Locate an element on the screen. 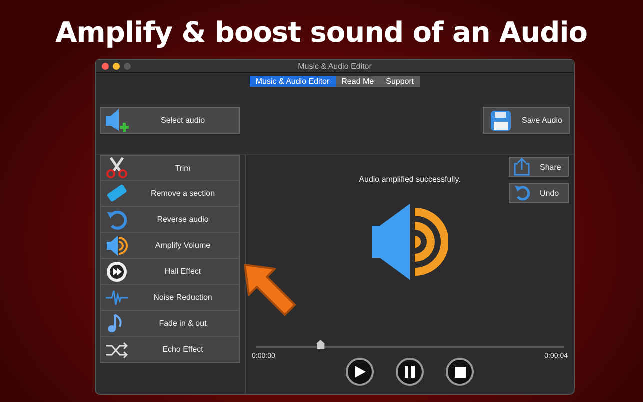 This screenshot has width=643, height=402. minimize-button is located at coordinates (116, 66).